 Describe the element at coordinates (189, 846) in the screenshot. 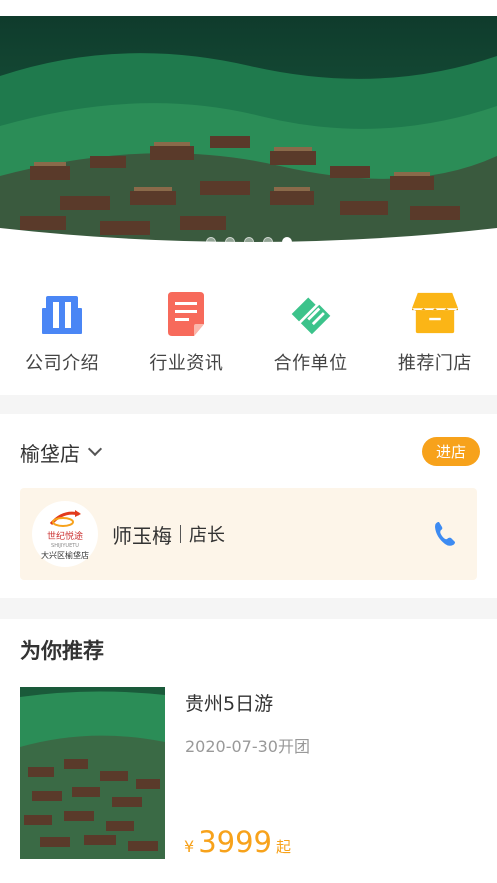

I see `price-currency: ¥` at that location.